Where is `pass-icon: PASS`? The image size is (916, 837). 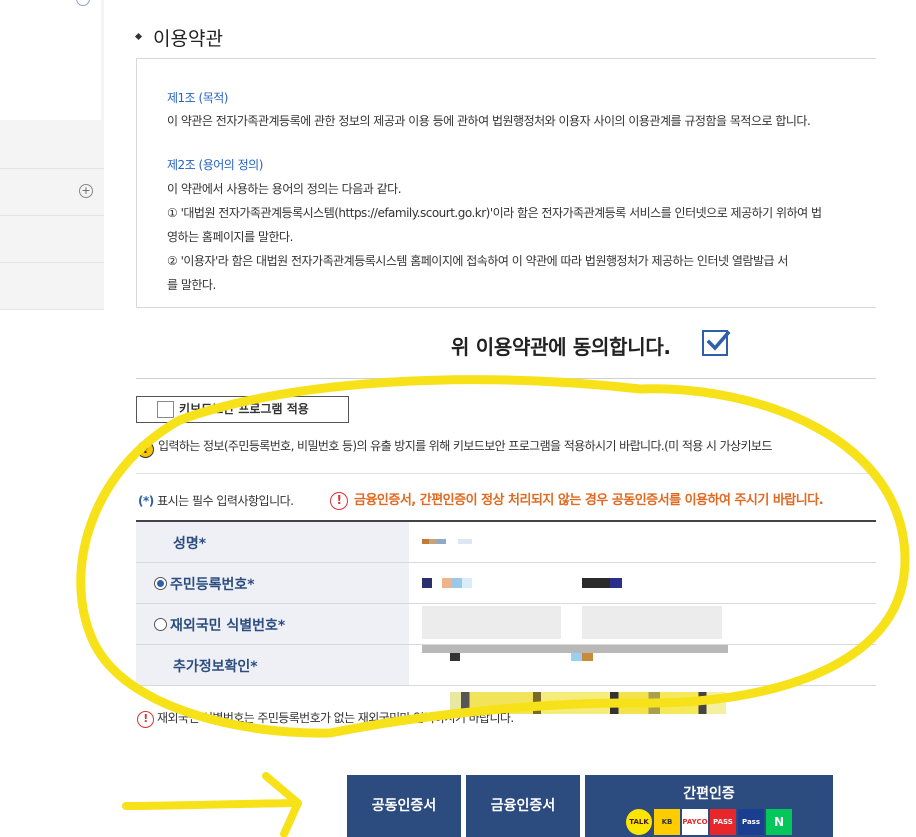 pass-icon: PASS is located at coordinates (723, 822).